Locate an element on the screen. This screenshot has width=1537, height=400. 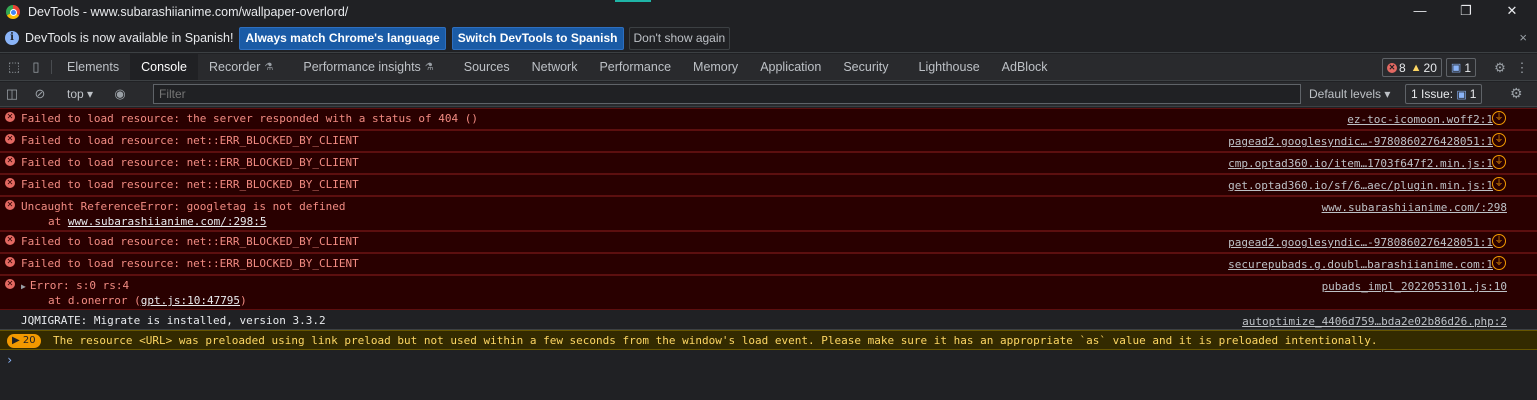
error-count: 8 is located at coordinates (1402, 67).